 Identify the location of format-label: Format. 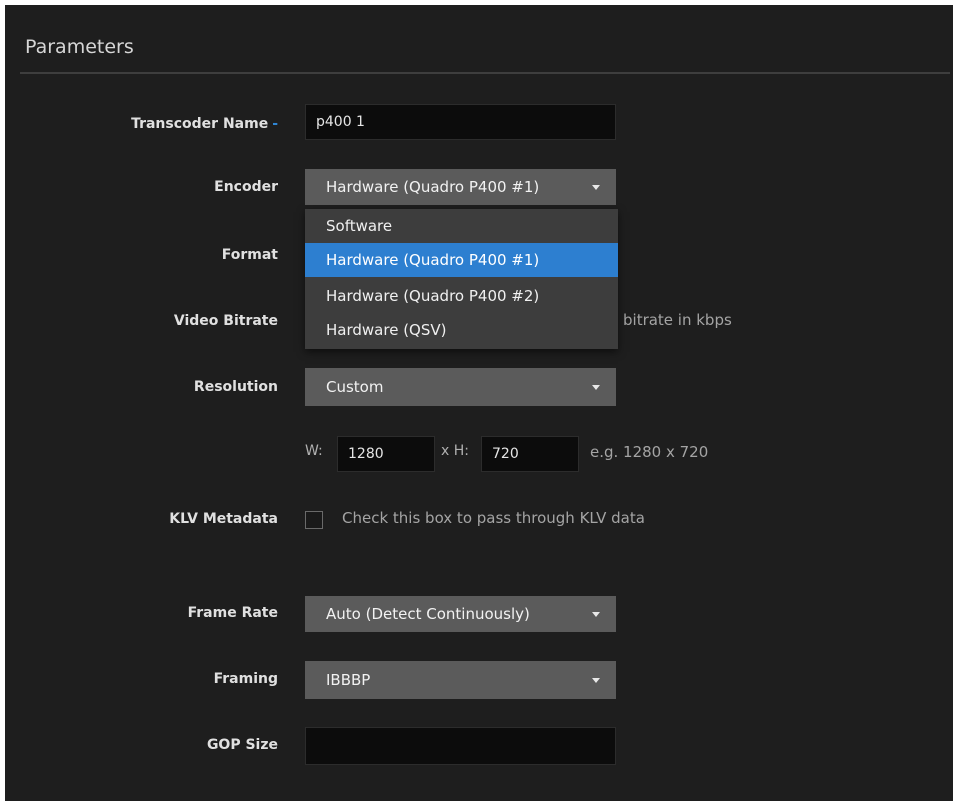
(249, 255).